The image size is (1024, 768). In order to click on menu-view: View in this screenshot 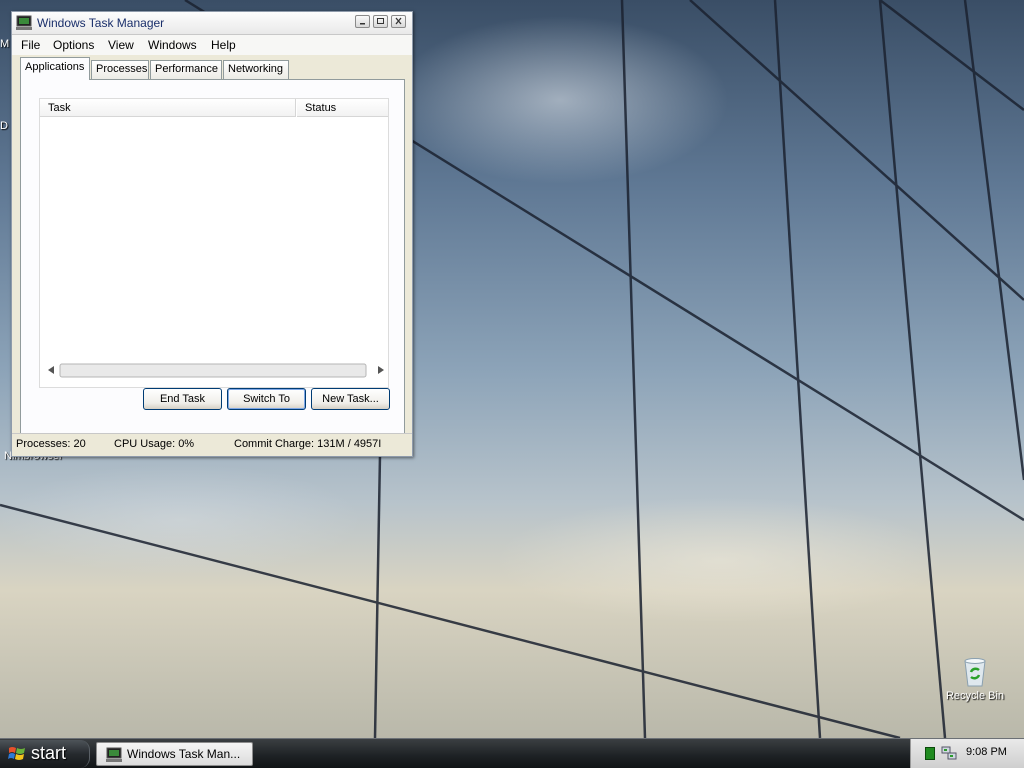, I will do `click(121, 45)`.